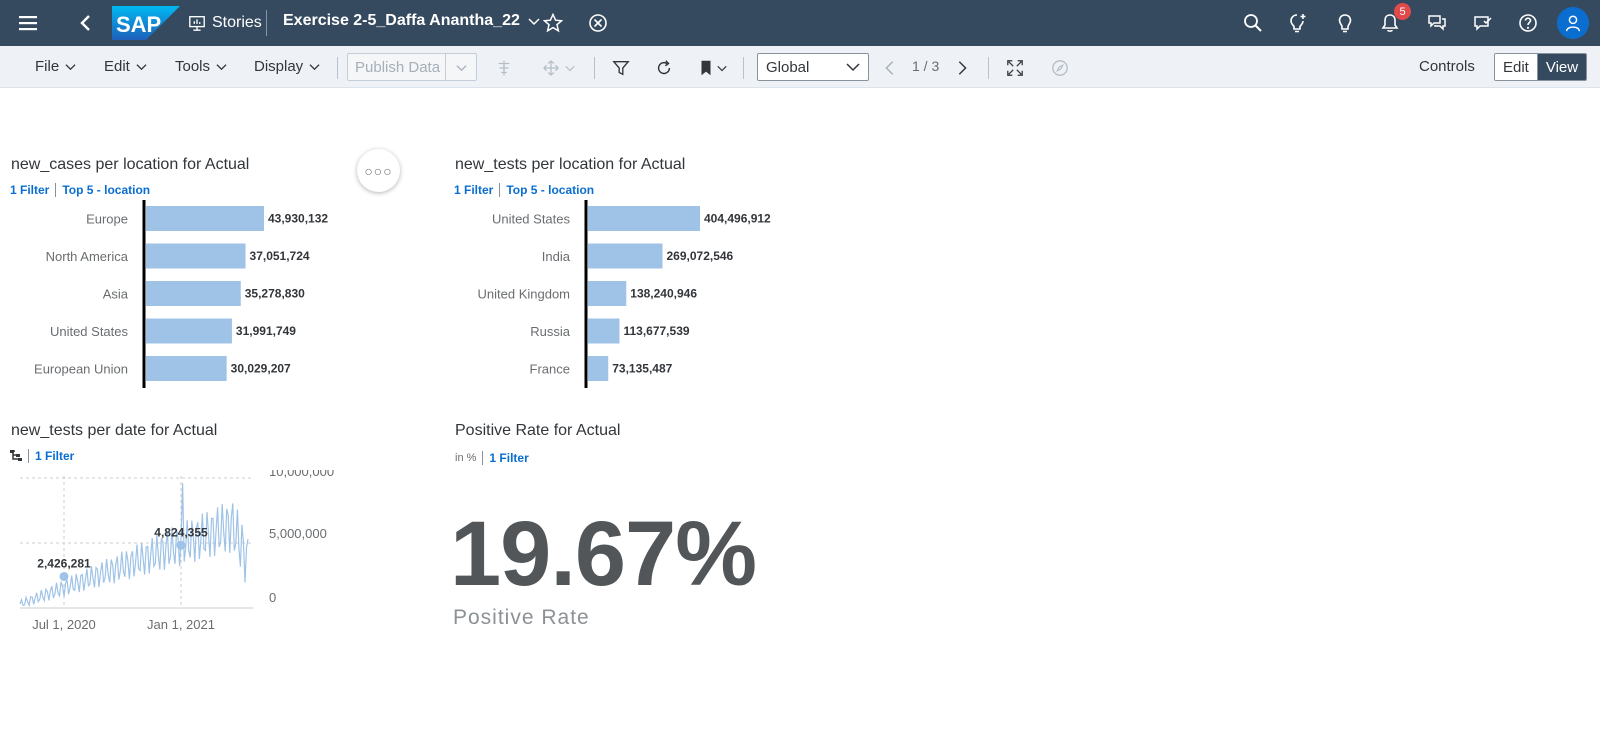 The height and width of the screenshot is (756, 1600). Describe the element at coordinates (401, 20) in the screenshot. I see `story-title: Exercise 2-5_Daffa Anantha_22` at that location.